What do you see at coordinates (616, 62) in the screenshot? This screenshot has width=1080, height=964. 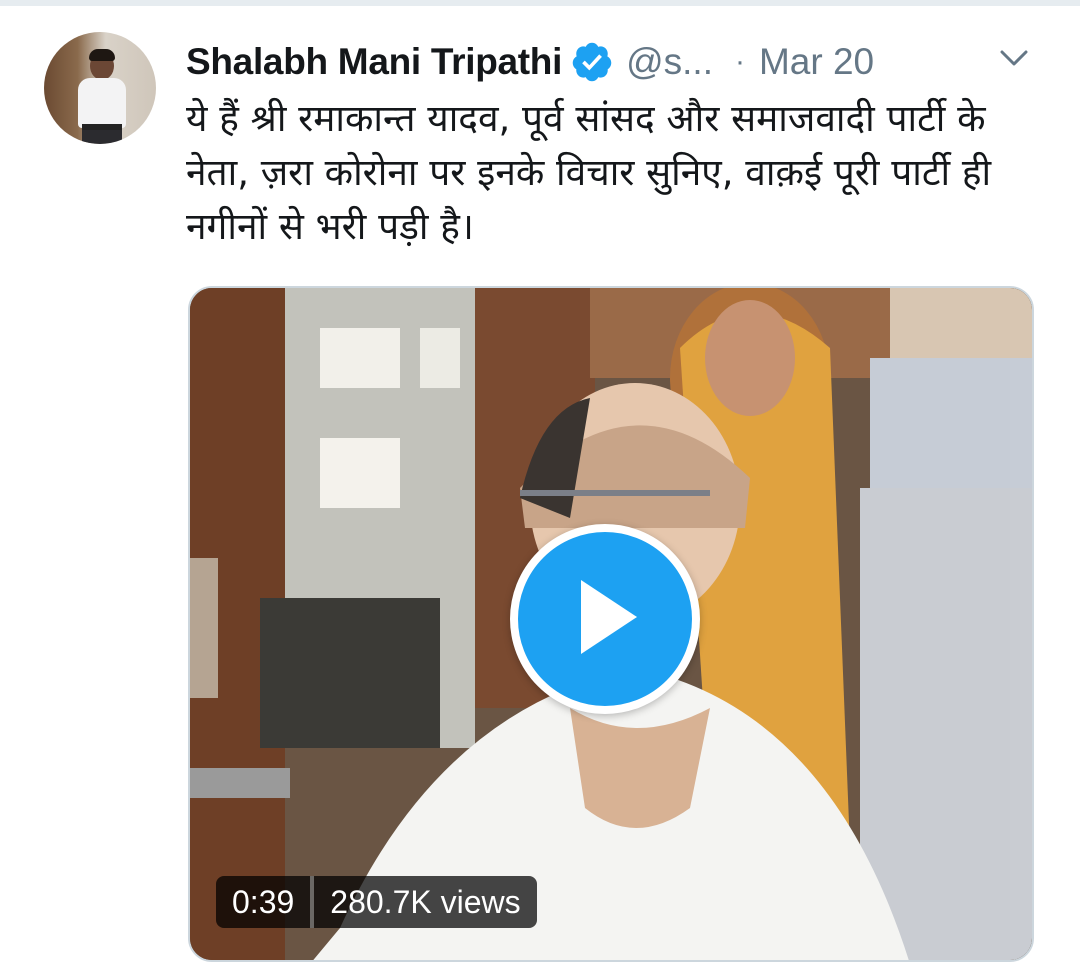 I see `tweet-header: Shalabh Mani Tripathi @s... · Mar 20` at bounding box center [616, 62].